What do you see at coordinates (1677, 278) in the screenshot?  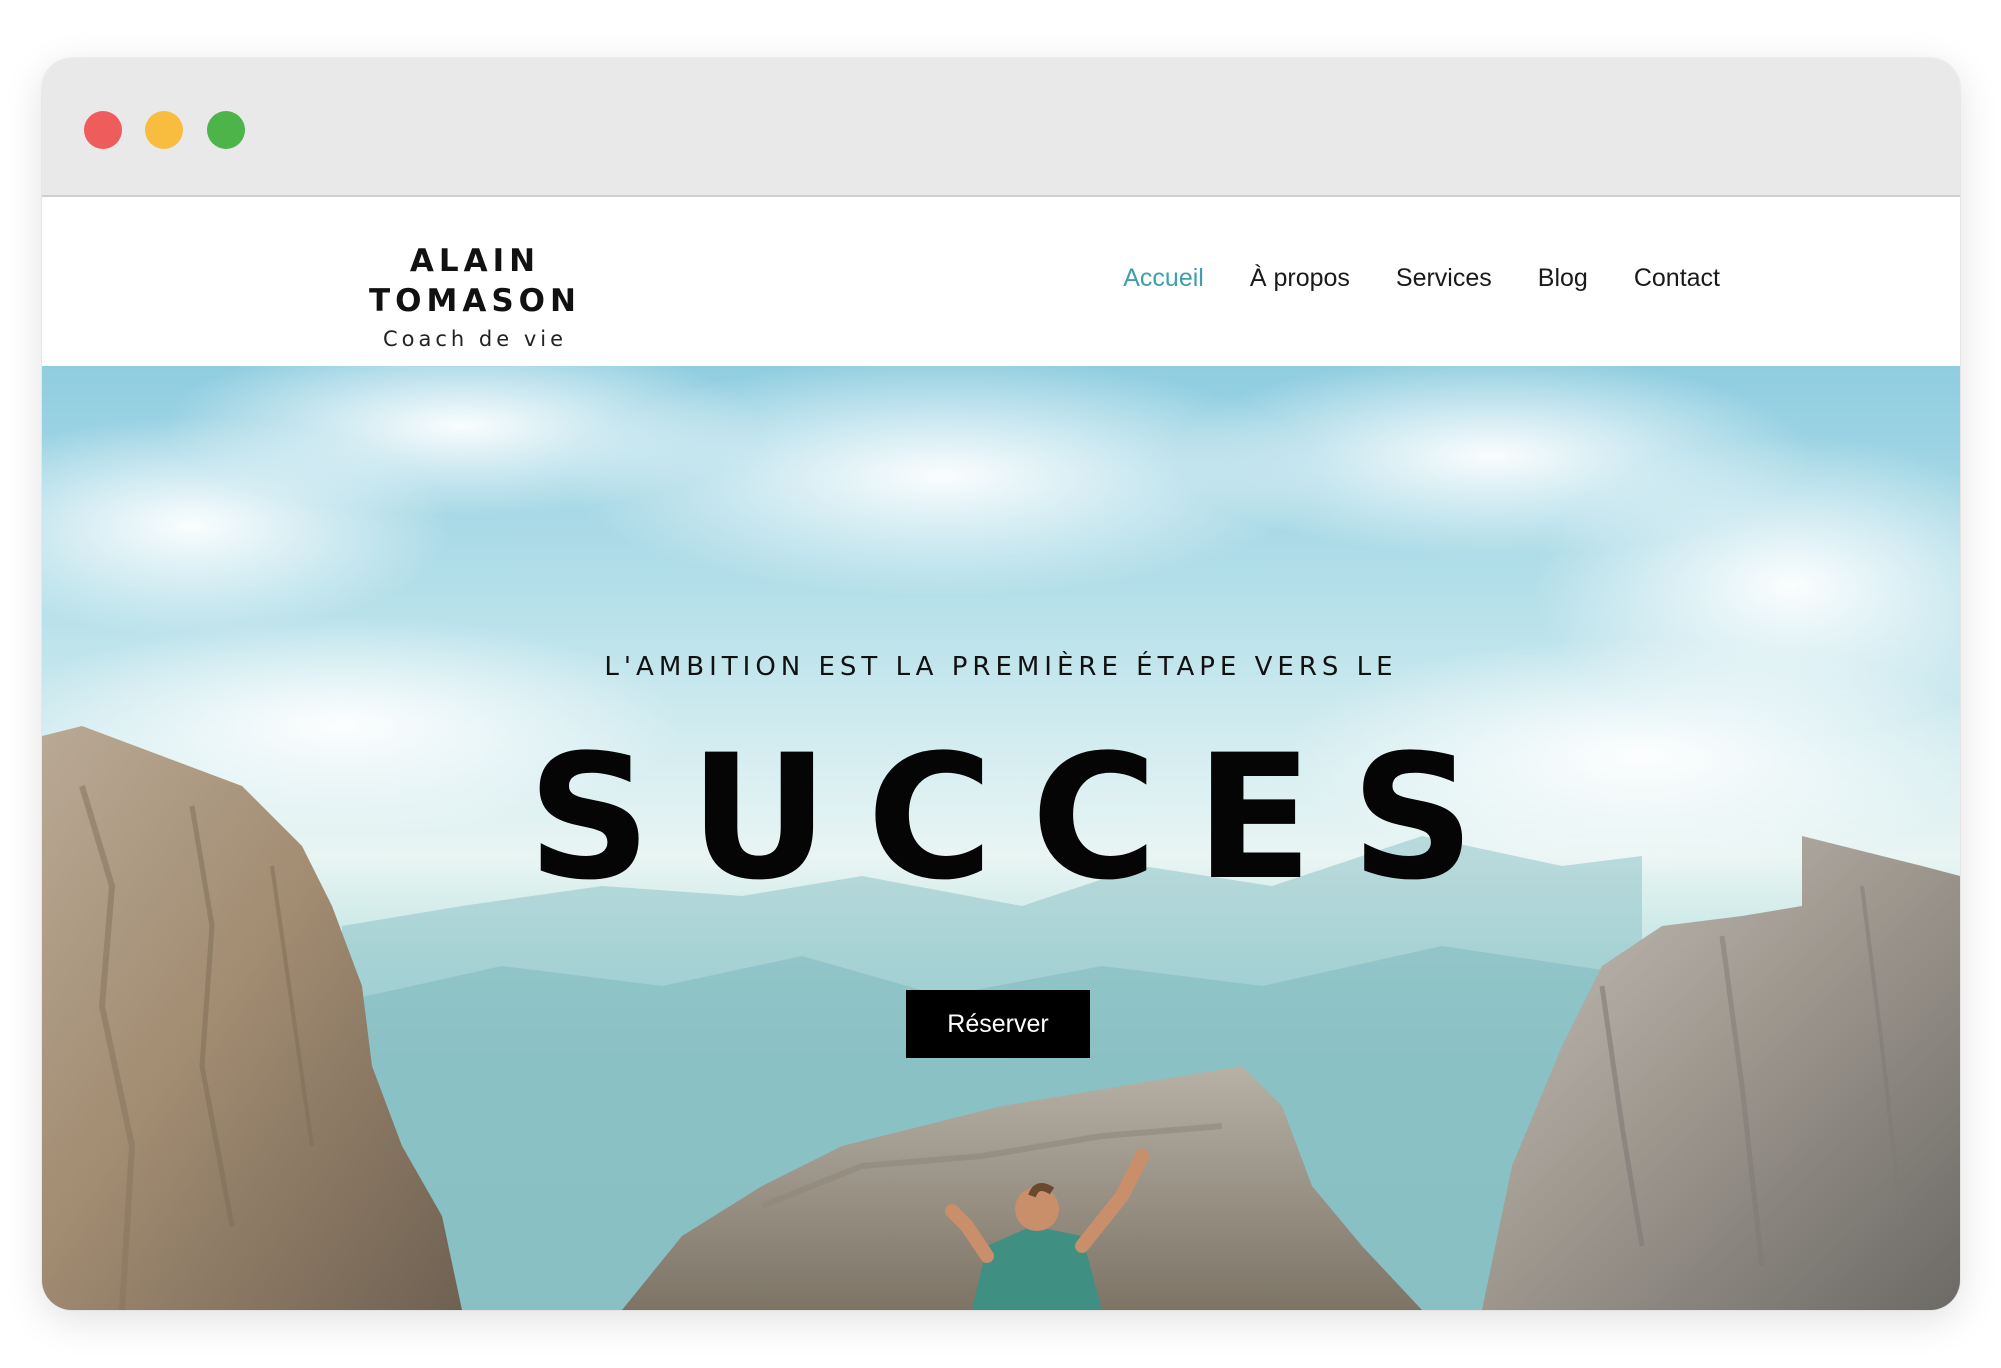 I see `nav-item-contact: Contact` at bounding box center [1677, 278].